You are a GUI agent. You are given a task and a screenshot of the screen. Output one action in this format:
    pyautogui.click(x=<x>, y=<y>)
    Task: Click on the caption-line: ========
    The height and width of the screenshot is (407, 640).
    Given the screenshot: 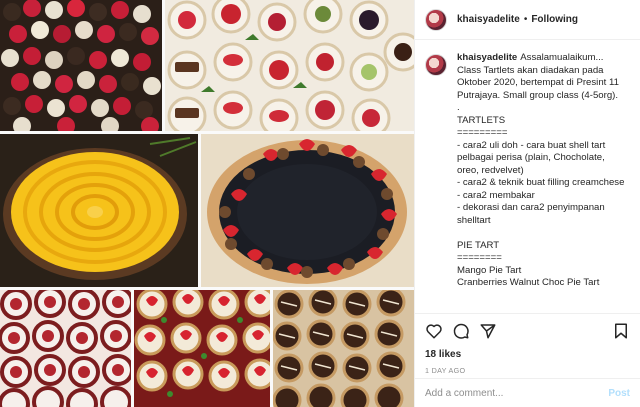 What is the action you would take?
    pyautogui.click(x=479, y=257)
    